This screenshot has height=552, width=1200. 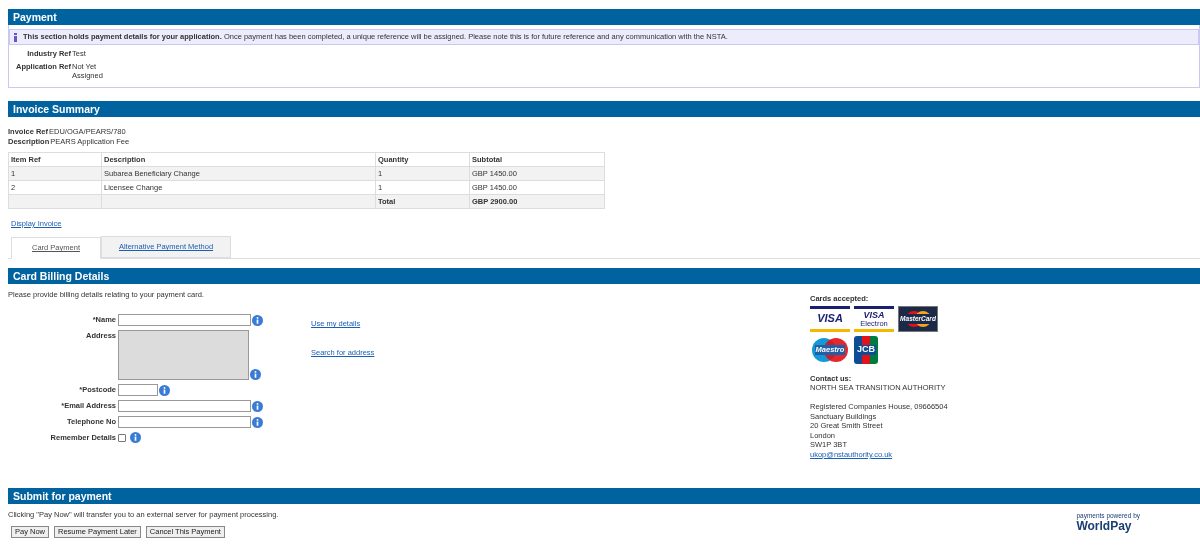 I want to click on visa-logo: VISA, so click(x=830, y=318).